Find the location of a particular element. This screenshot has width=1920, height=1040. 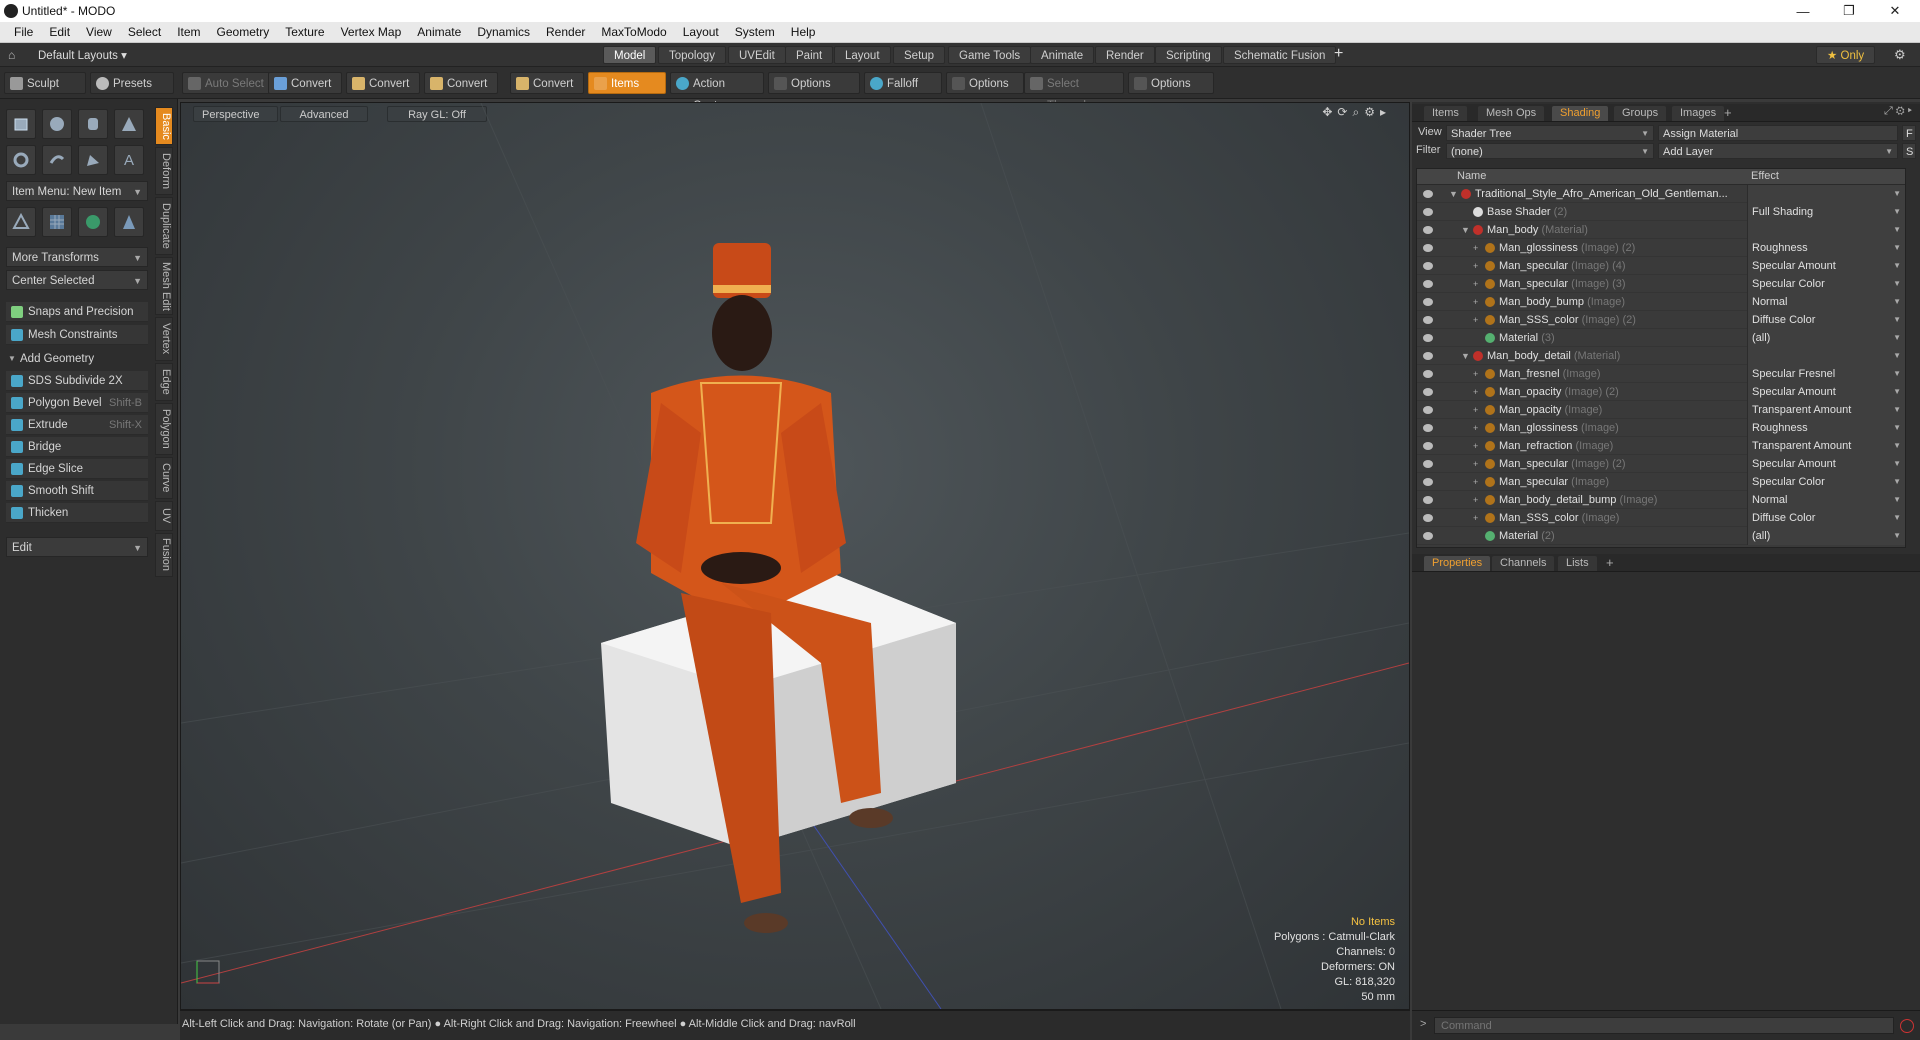

center-selected-dropdown: Center Selected ▼ is located at coordinates (77, 280).